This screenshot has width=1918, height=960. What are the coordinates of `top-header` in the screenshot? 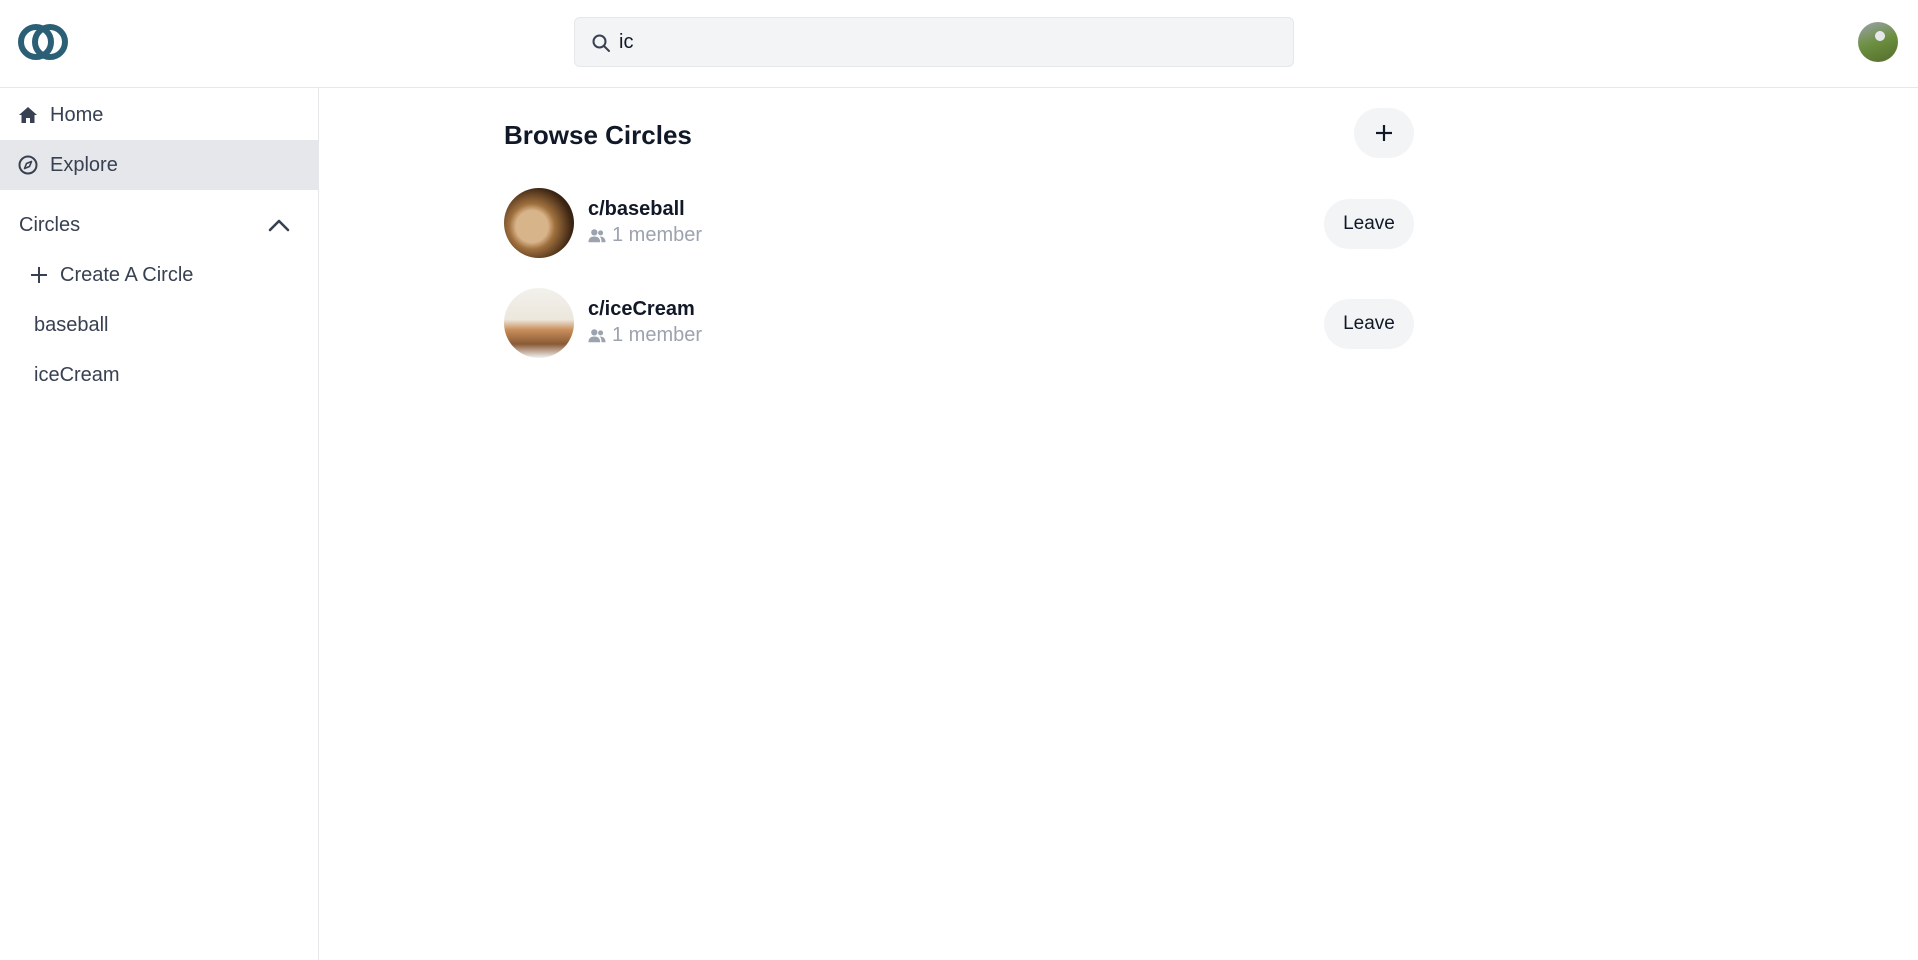 It's located at (959, 44).